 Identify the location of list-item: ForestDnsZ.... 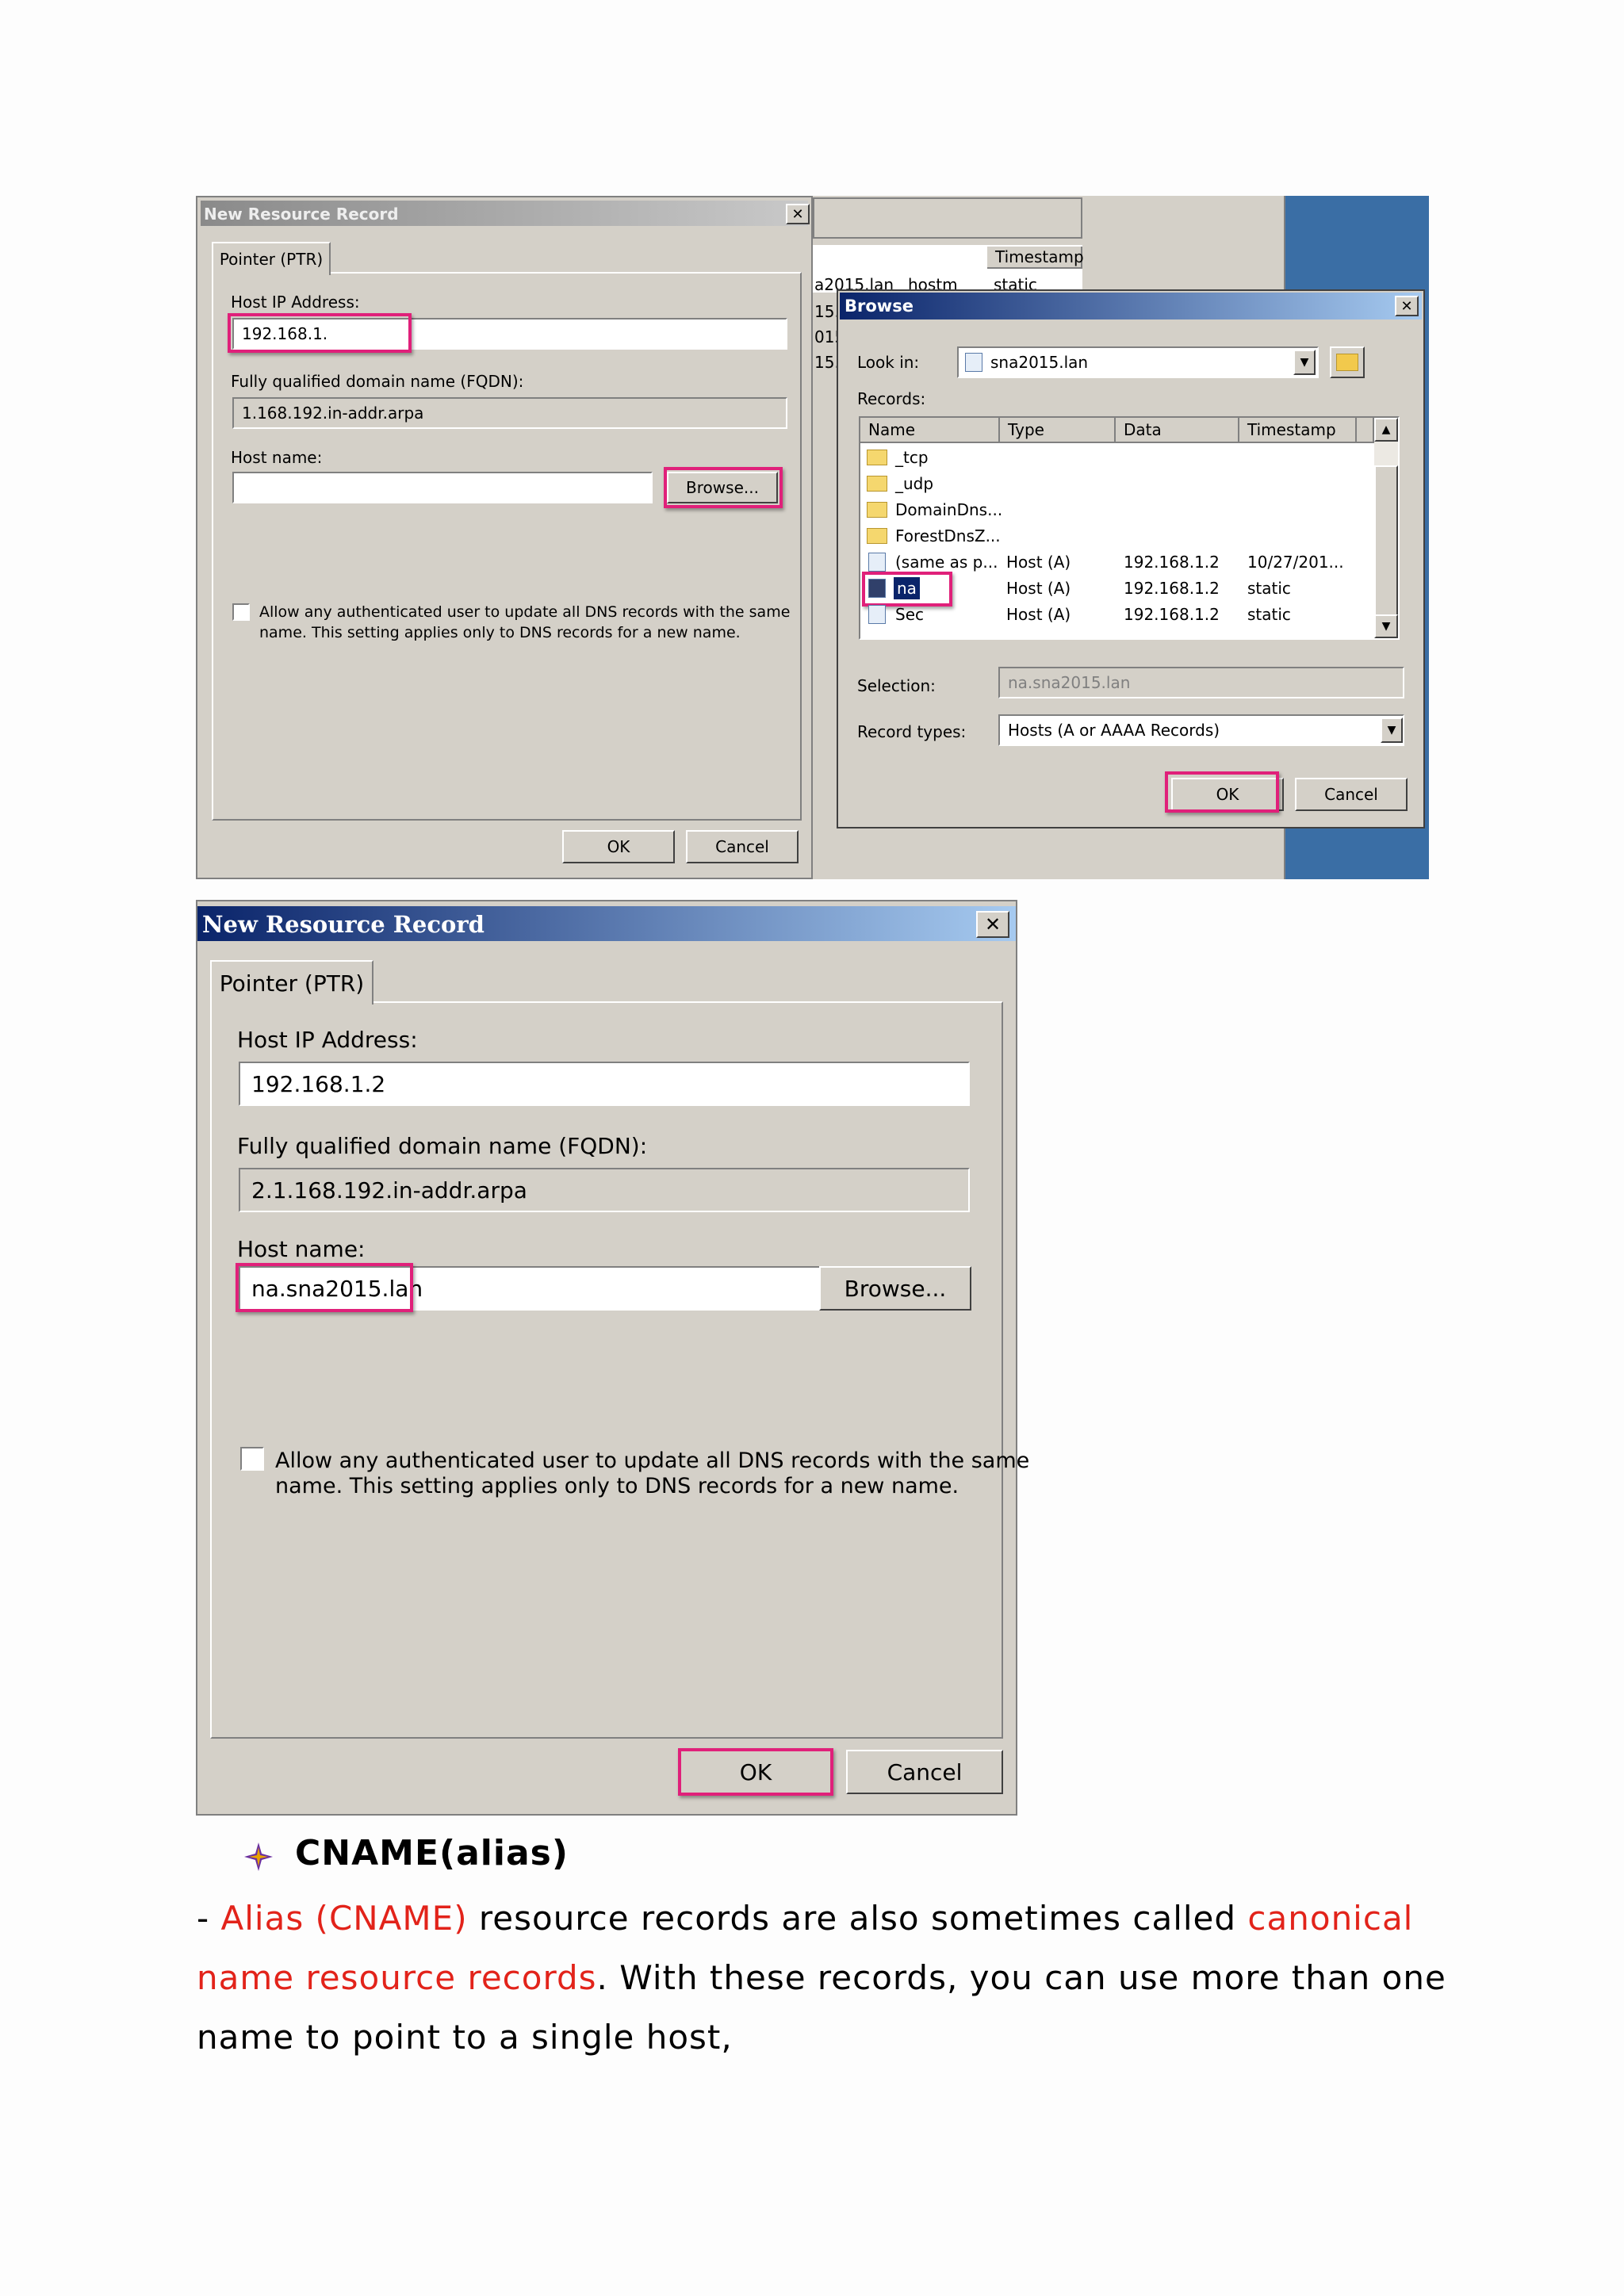
(1104, 537).